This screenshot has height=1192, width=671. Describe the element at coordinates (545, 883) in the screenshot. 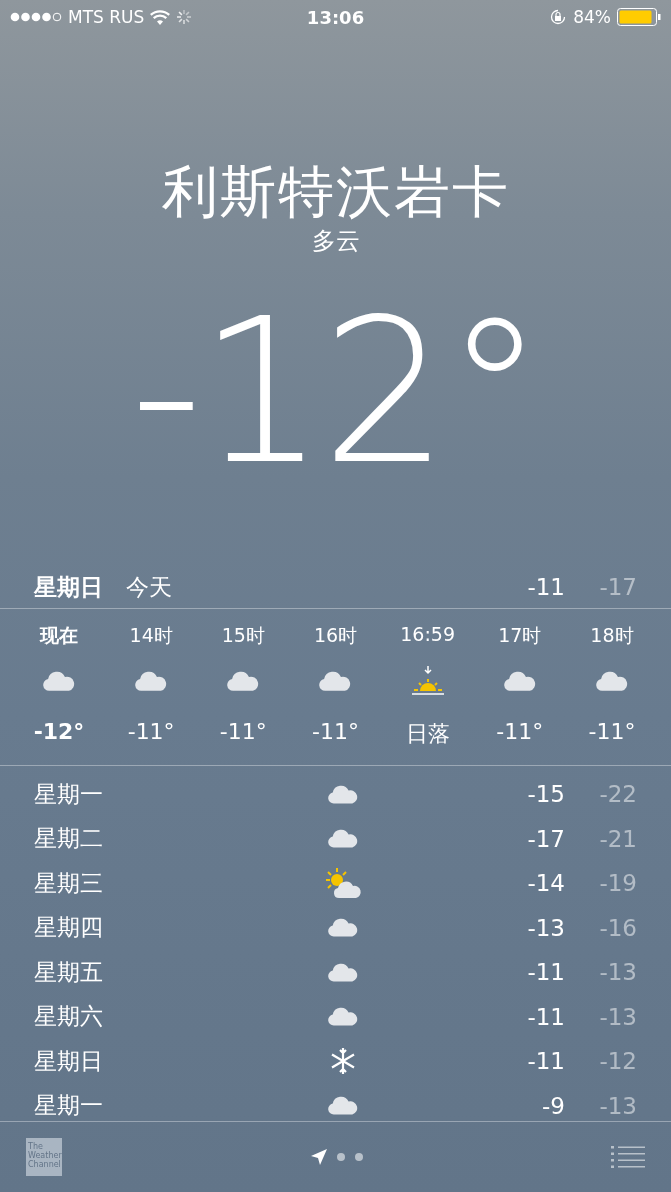

I see `high-temperature: -14` at that location.